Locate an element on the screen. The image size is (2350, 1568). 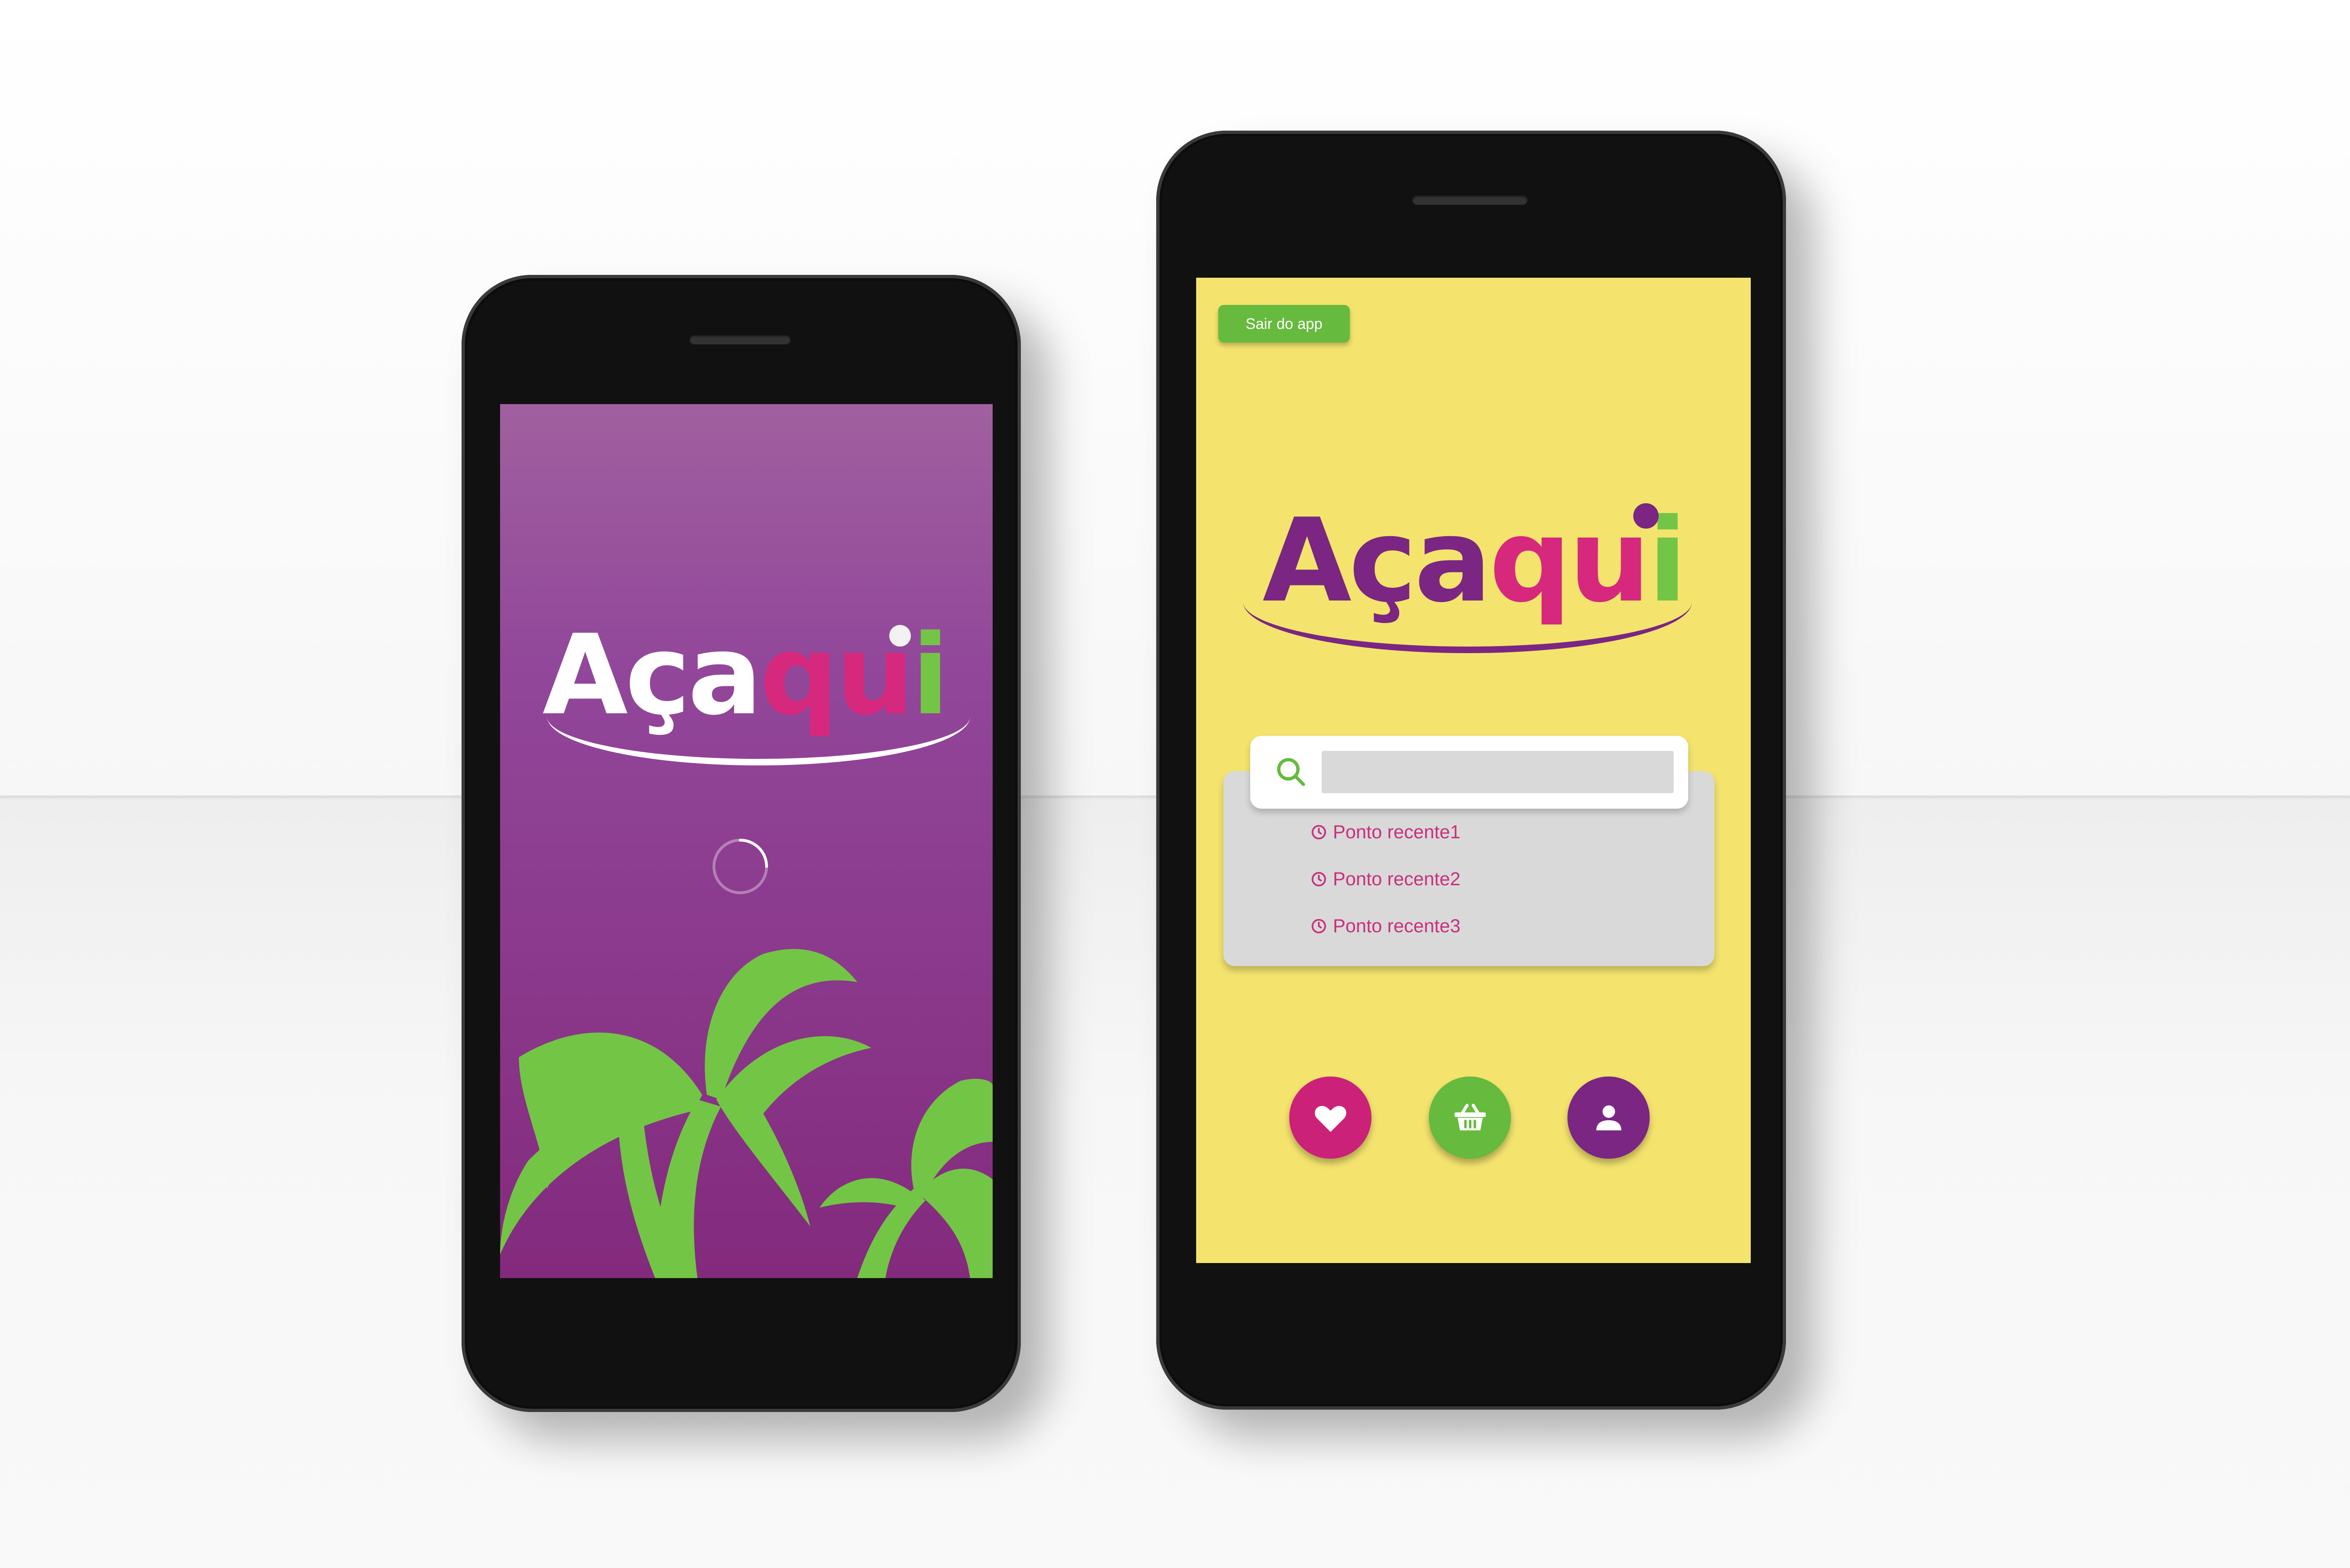
basket-button is located at coordinates (1470, 1118).